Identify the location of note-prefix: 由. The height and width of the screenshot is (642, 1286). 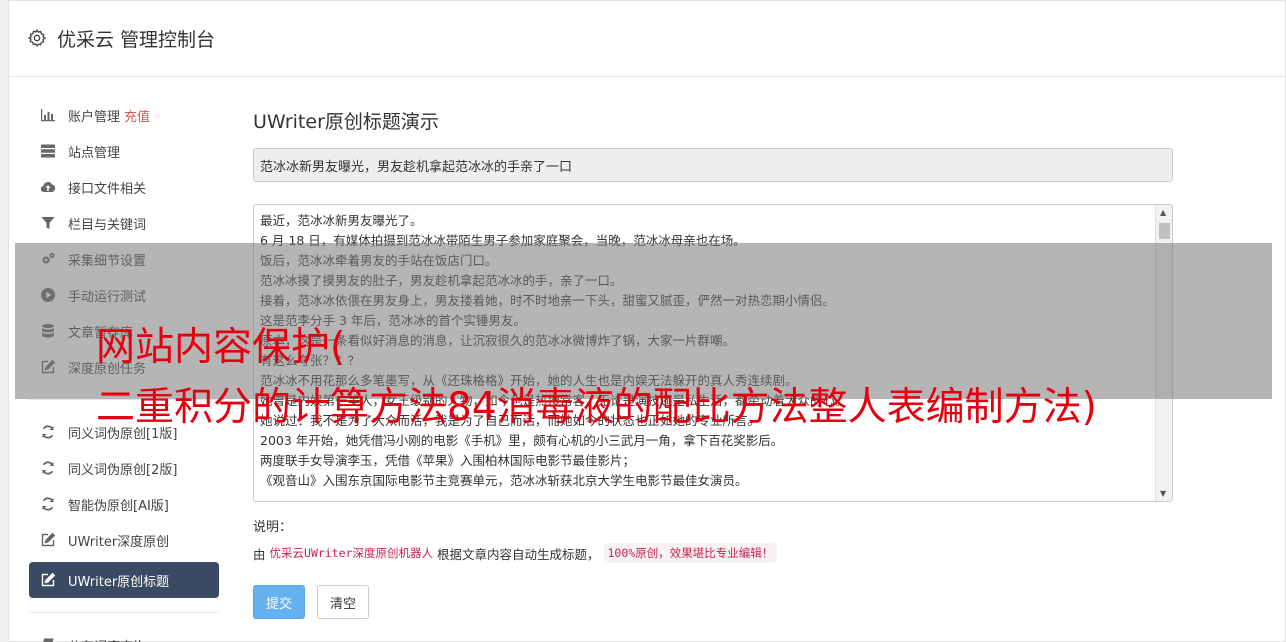
(259, 554).